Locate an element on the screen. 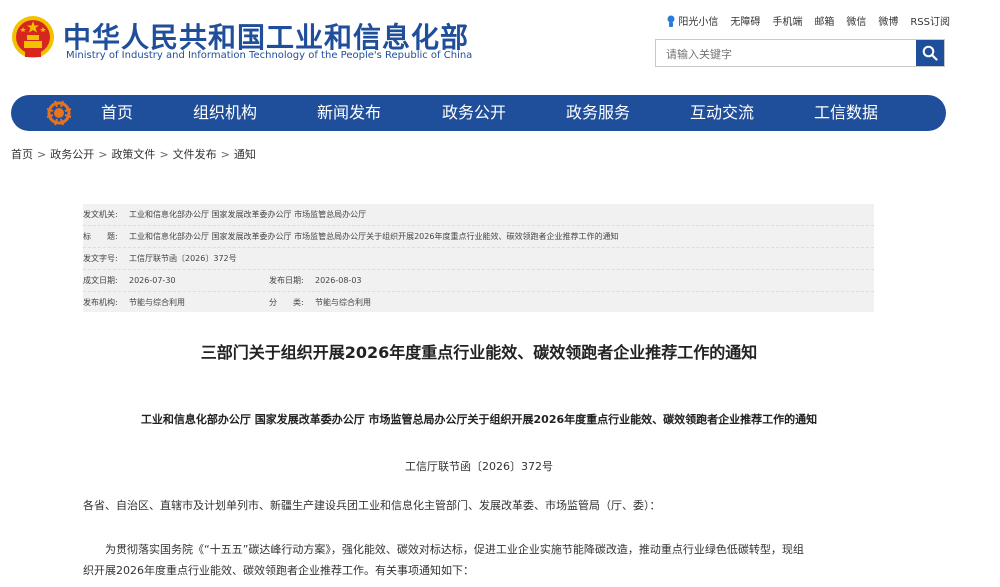 Image resolution: width=1000 pixels, height=587 pixels. meta-value: 2026-08-03 is located at coordinates (338, 280).